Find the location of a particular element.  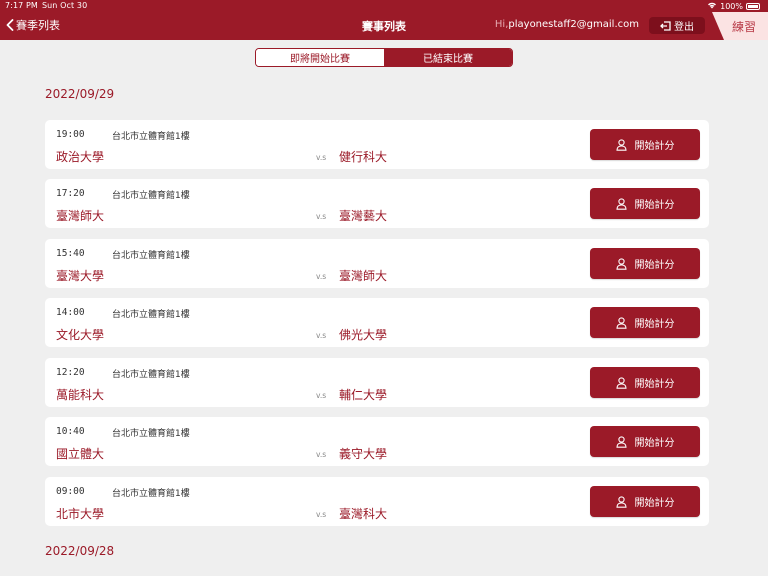

back-button: 賽季列表 is located at coordinates (33, 25).